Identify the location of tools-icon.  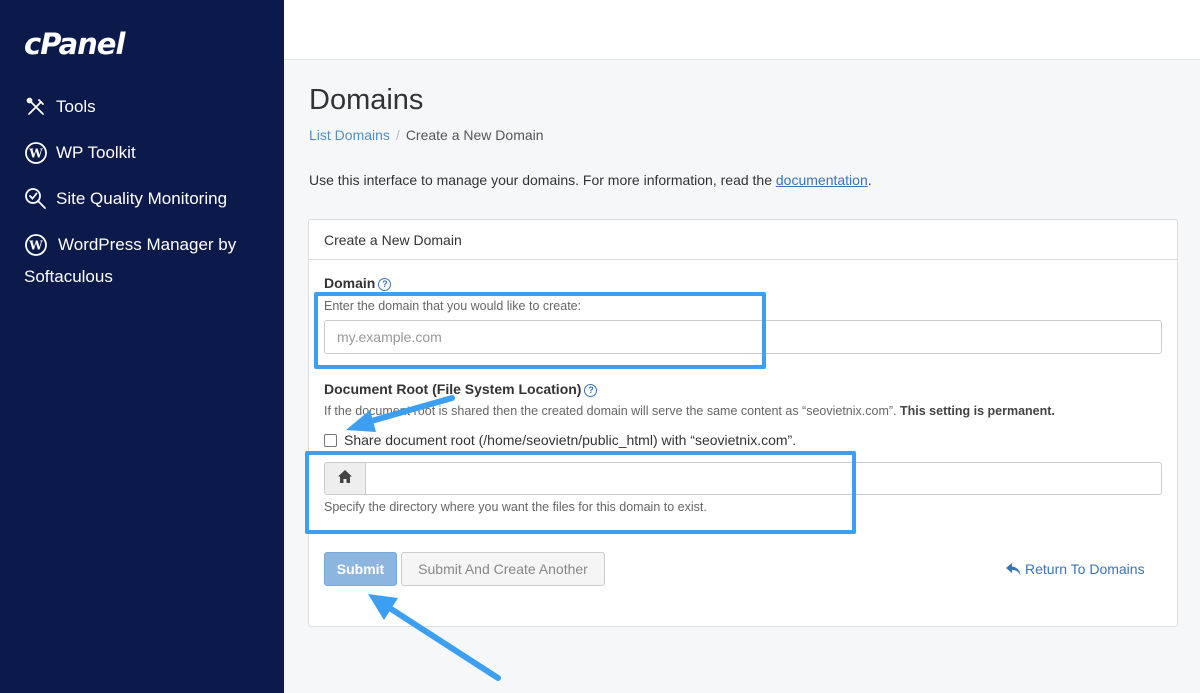
(36, 107).